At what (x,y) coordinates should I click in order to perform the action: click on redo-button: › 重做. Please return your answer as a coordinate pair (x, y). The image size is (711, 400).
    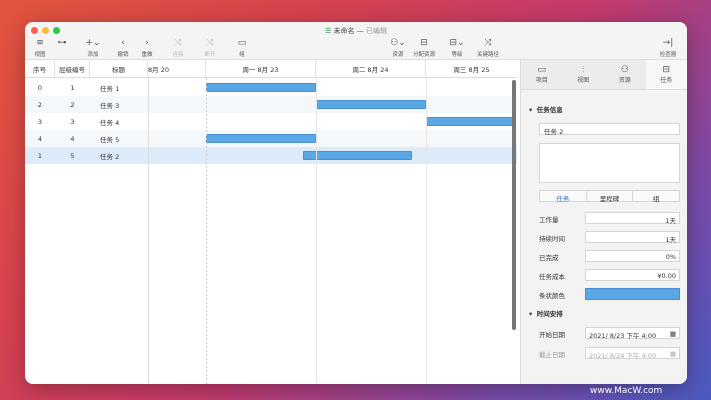
    Looking at the image, I should click on (147, 48).